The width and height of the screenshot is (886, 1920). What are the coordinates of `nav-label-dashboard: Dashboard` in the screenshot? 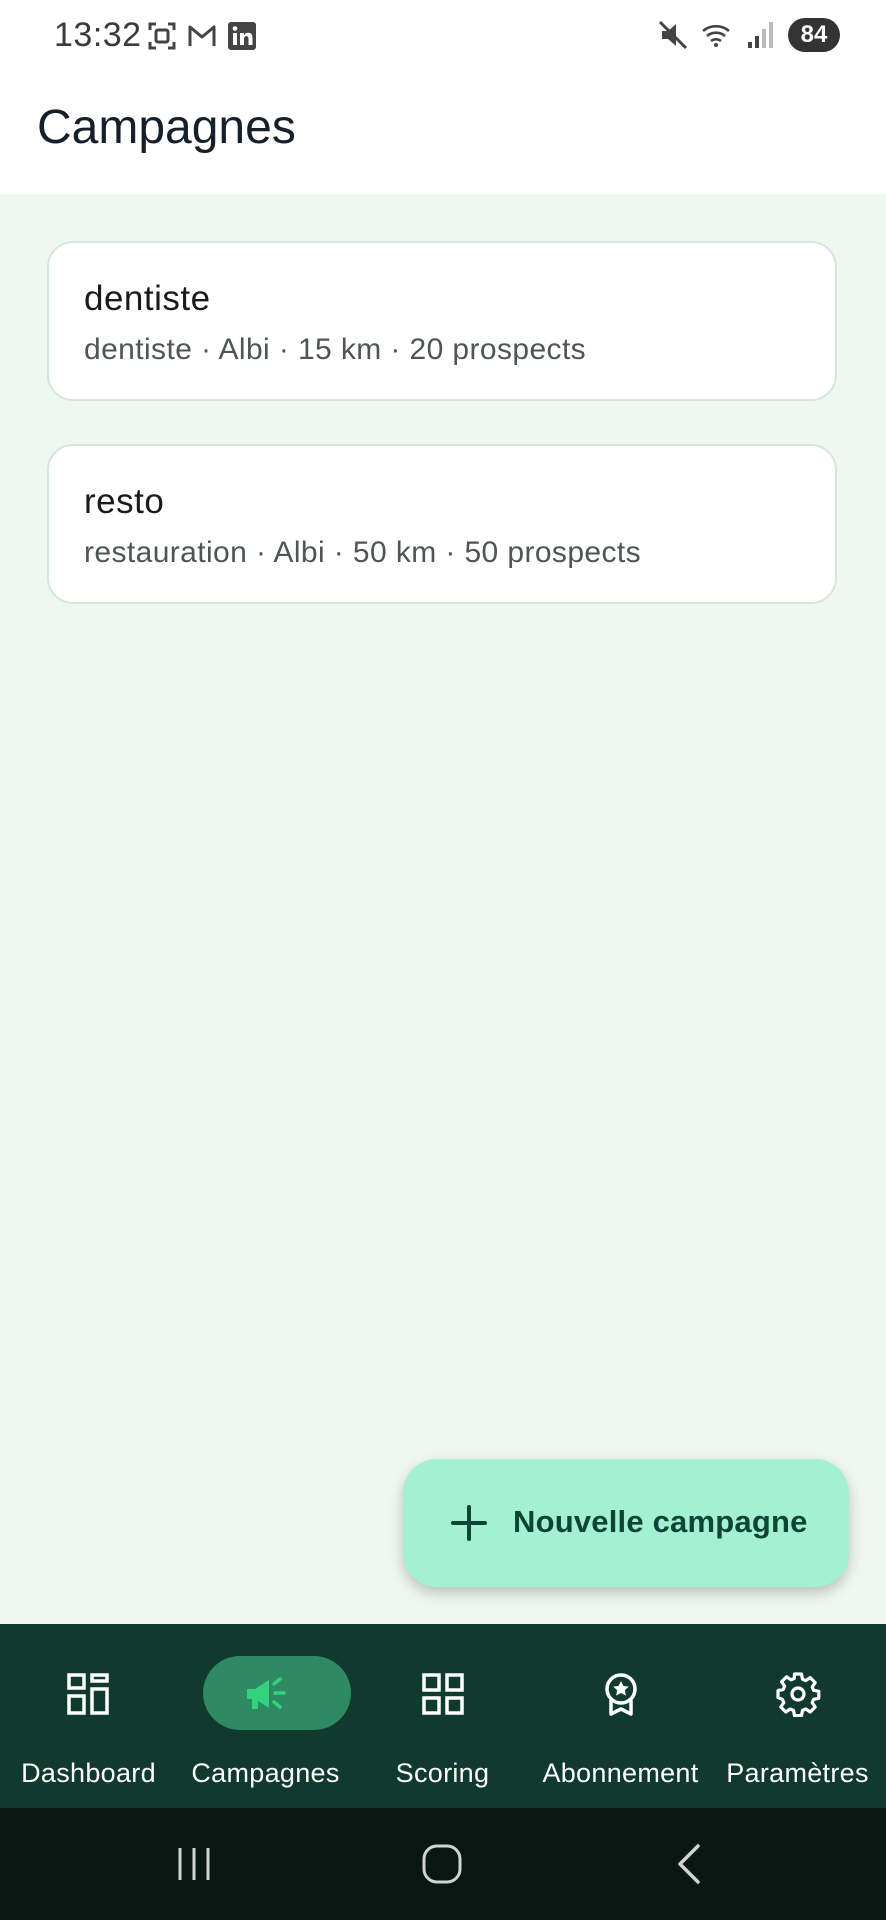 It's located at (88, 1773).